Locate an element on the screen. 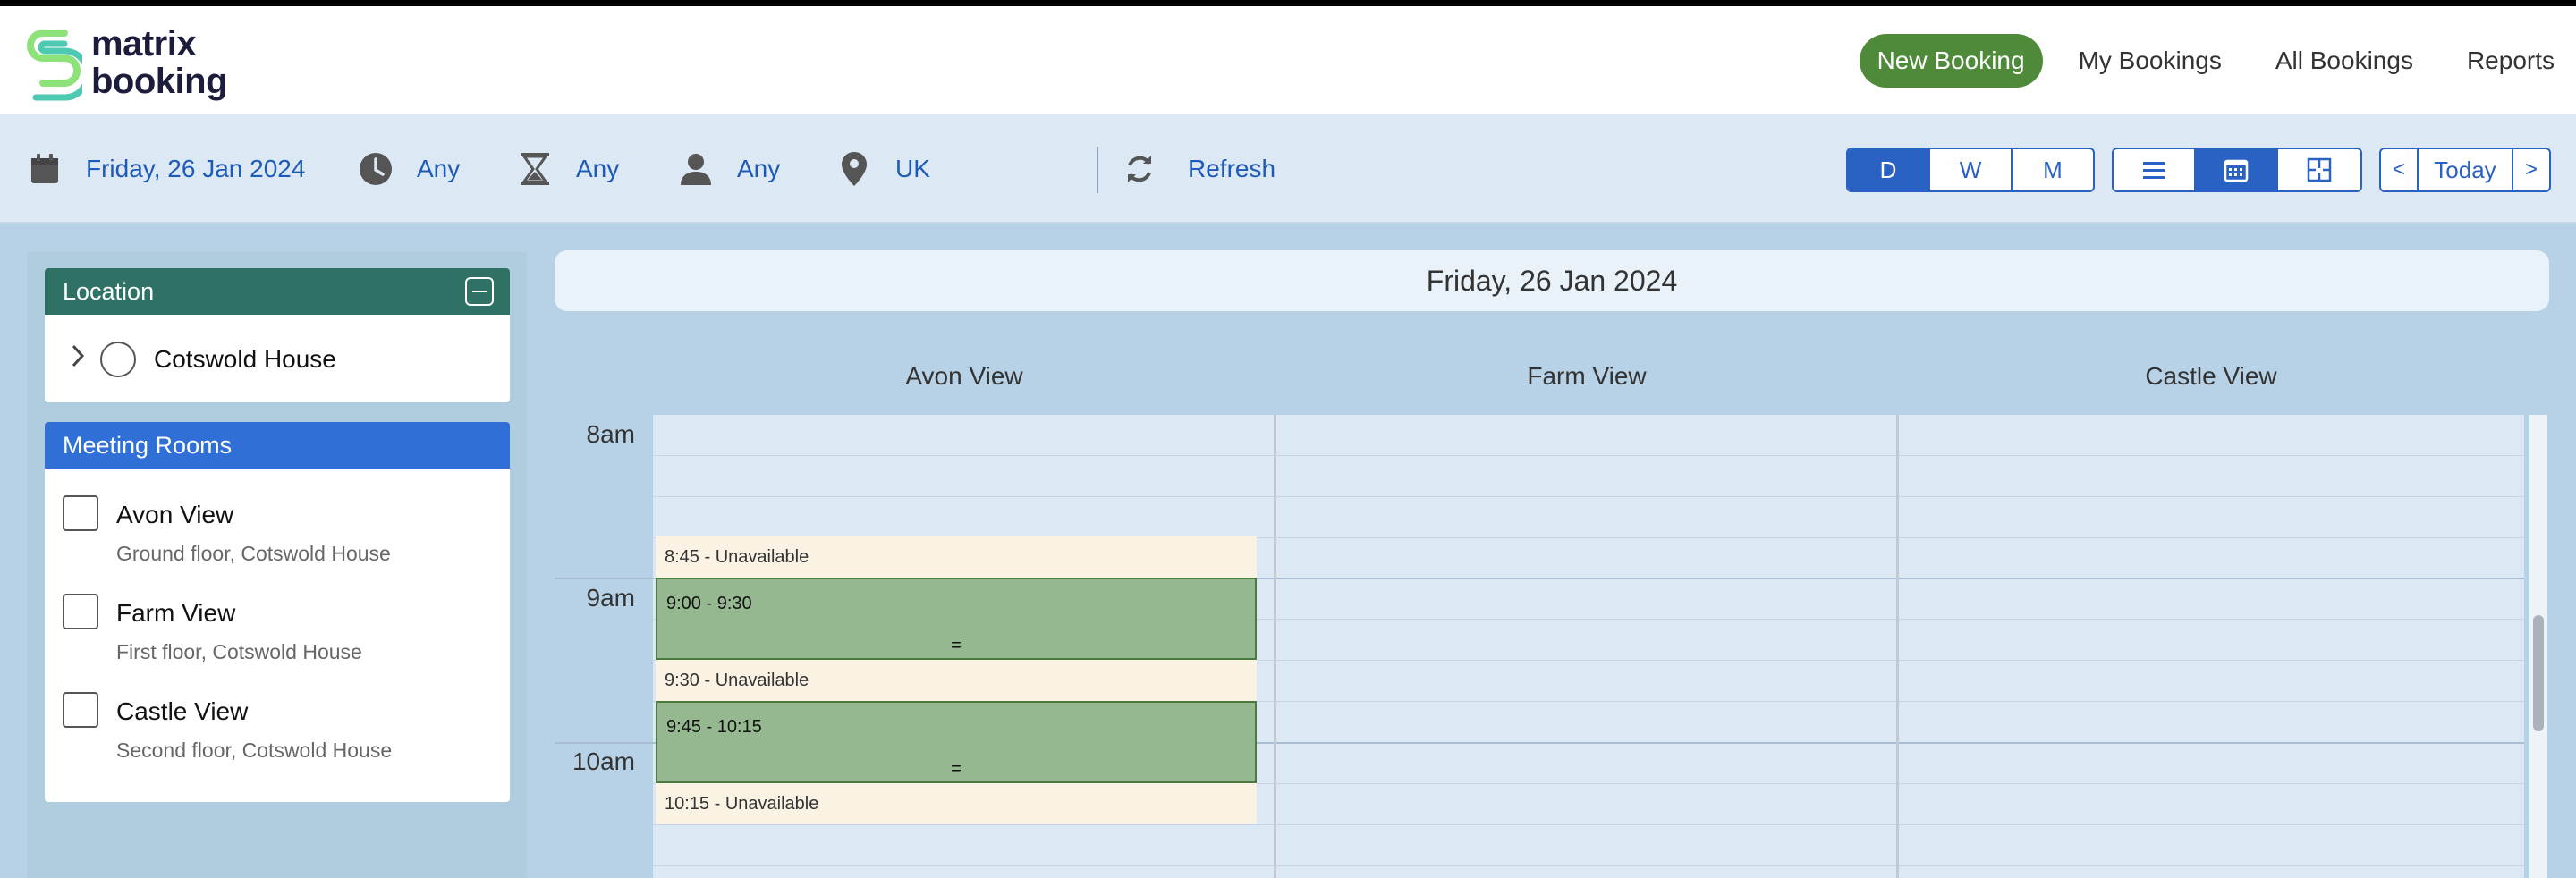  logo-mark-icon is located at coordinates (54, 66).